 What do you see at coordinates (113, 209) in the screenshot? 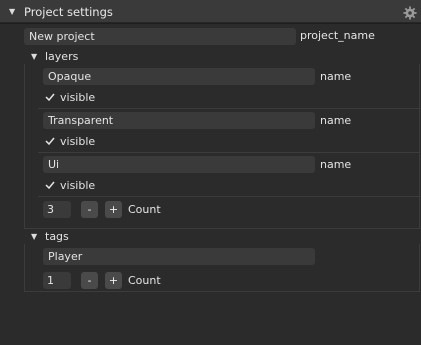
I see `layers-increment-button: +` at bounding box center [113, 209].